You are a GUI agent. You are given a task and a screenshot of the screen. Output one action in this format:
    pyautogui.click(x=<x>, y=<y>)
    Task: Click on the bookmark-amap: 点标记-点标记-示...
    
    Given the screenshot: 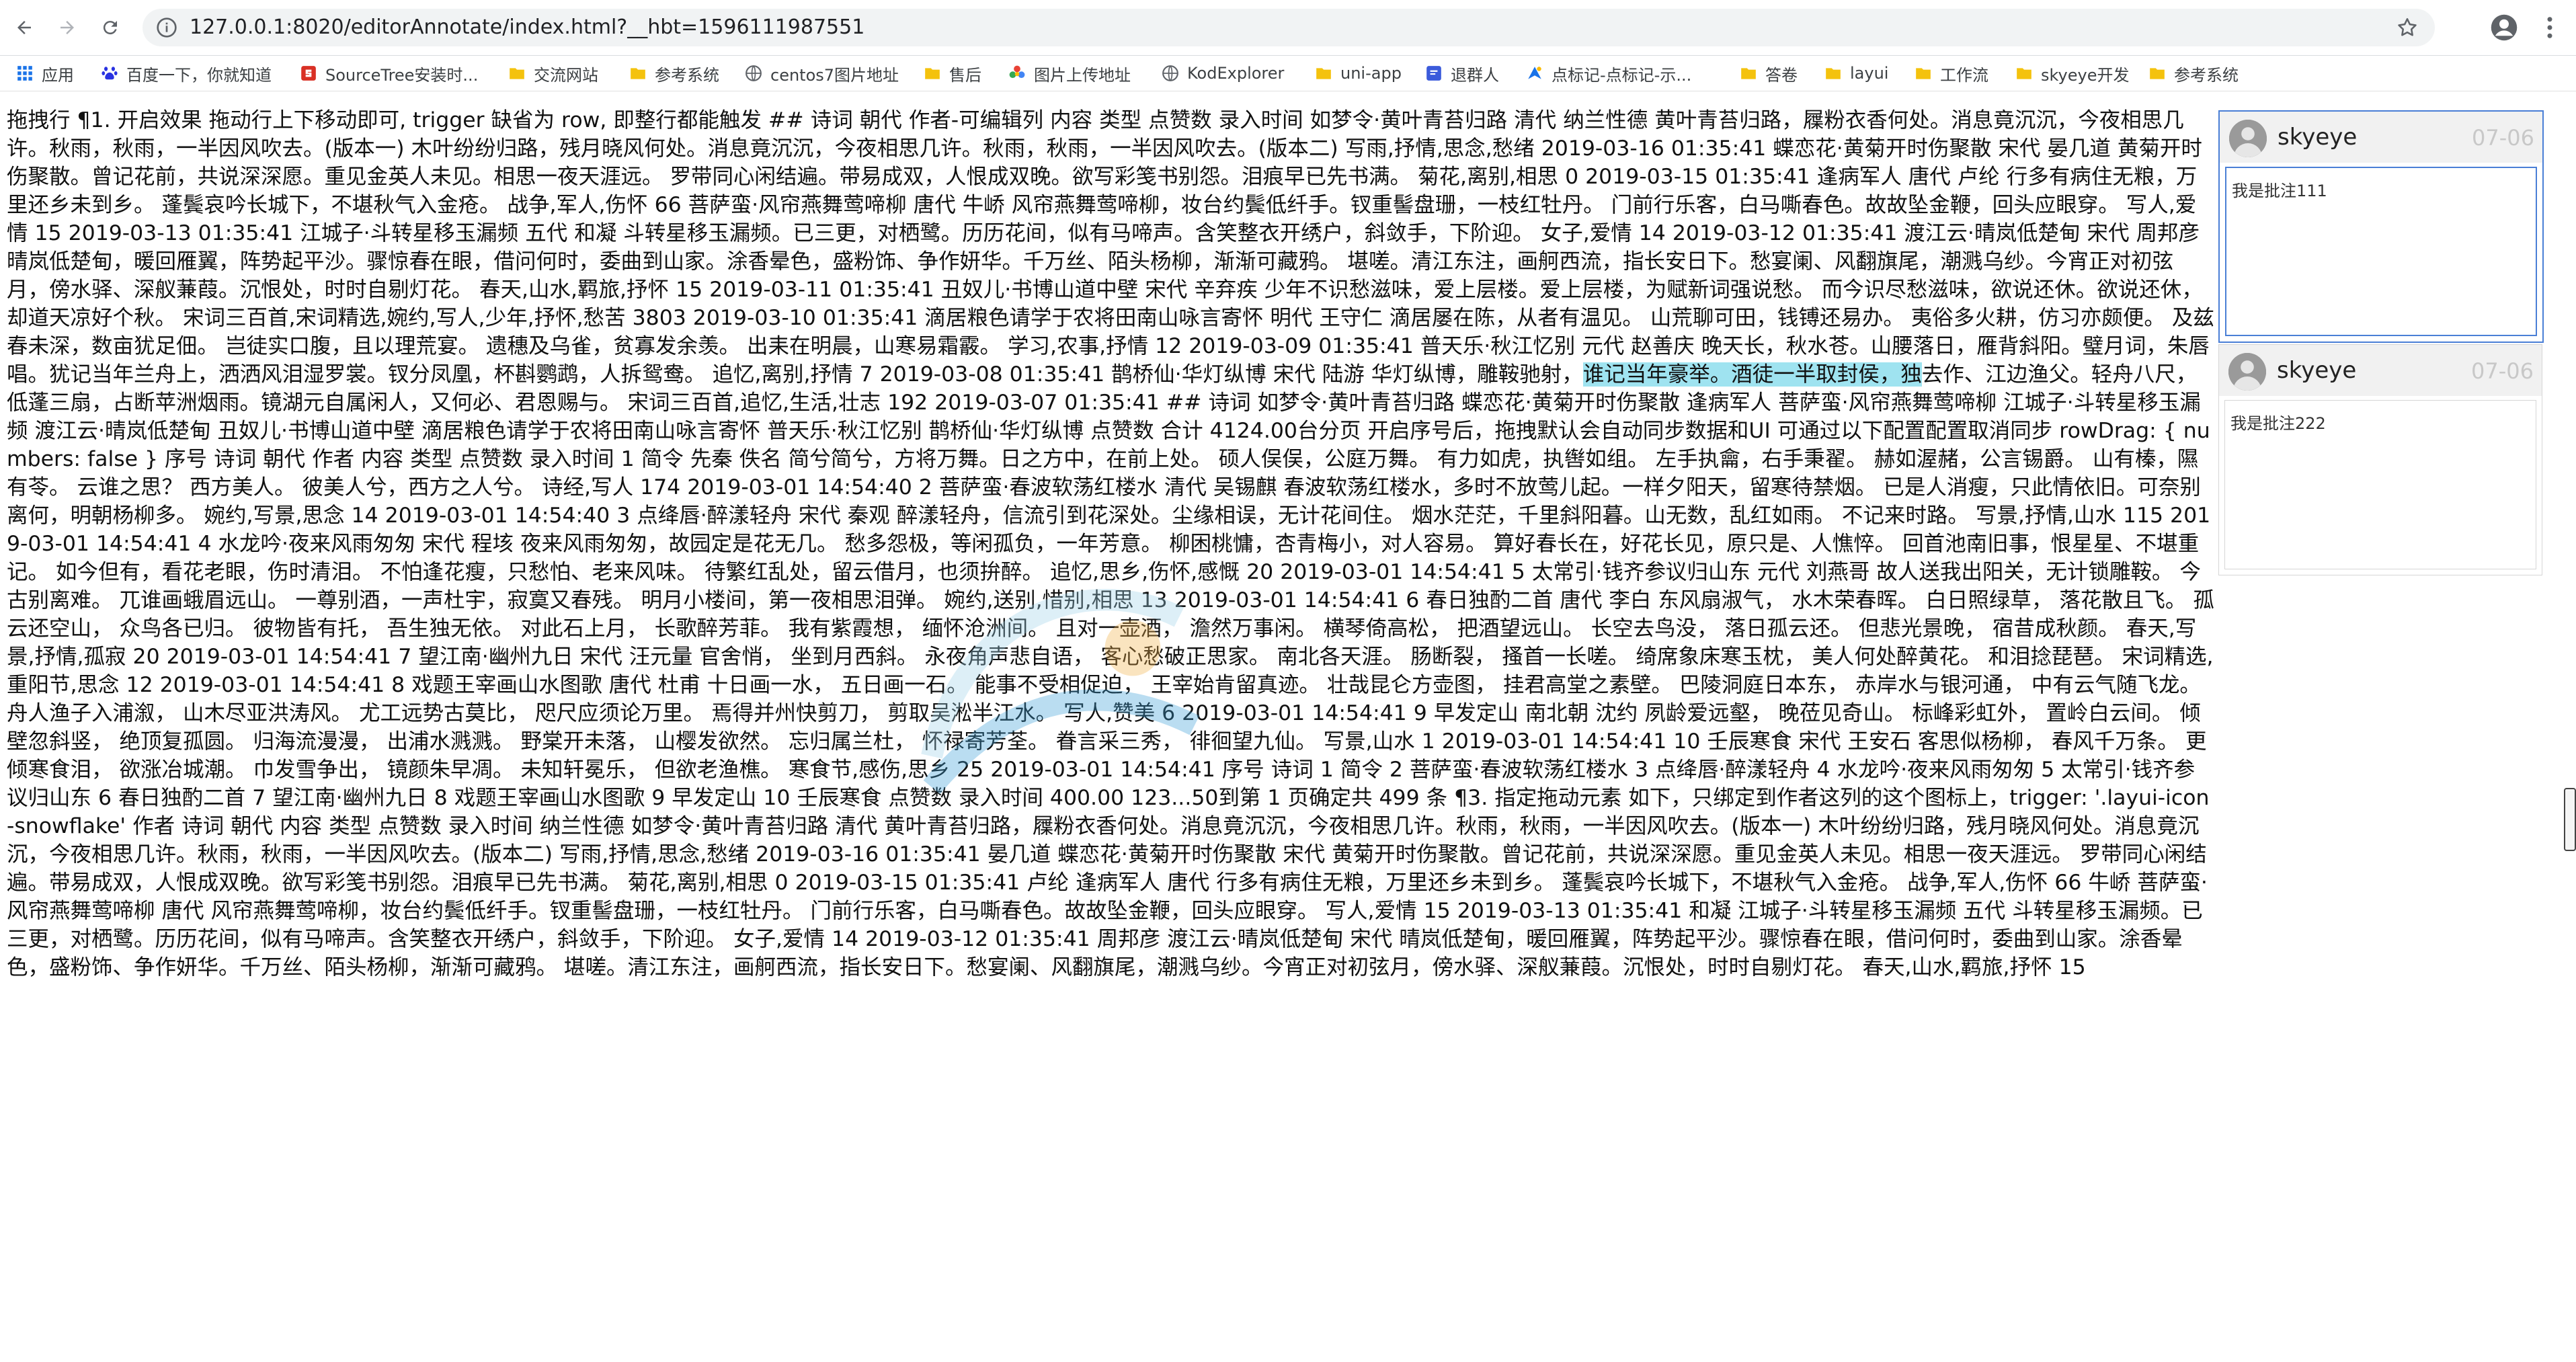 What is the action you would take?
    pyautogui.click(x=1608, y=73)
    